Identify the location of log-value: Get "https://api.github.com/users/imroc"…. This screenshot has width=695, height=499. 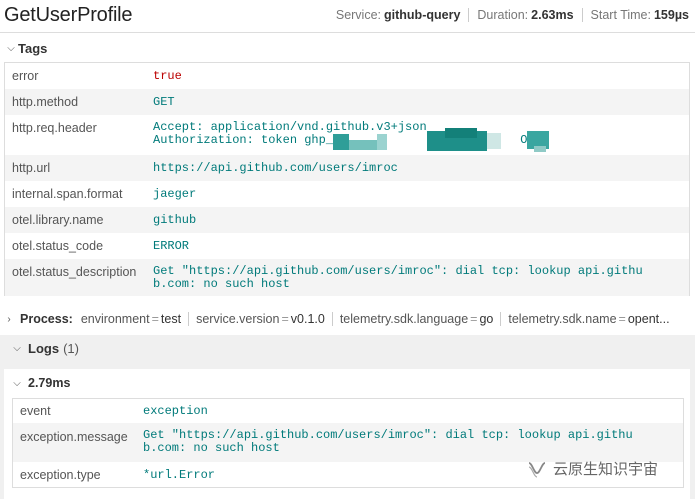
(388, 441).